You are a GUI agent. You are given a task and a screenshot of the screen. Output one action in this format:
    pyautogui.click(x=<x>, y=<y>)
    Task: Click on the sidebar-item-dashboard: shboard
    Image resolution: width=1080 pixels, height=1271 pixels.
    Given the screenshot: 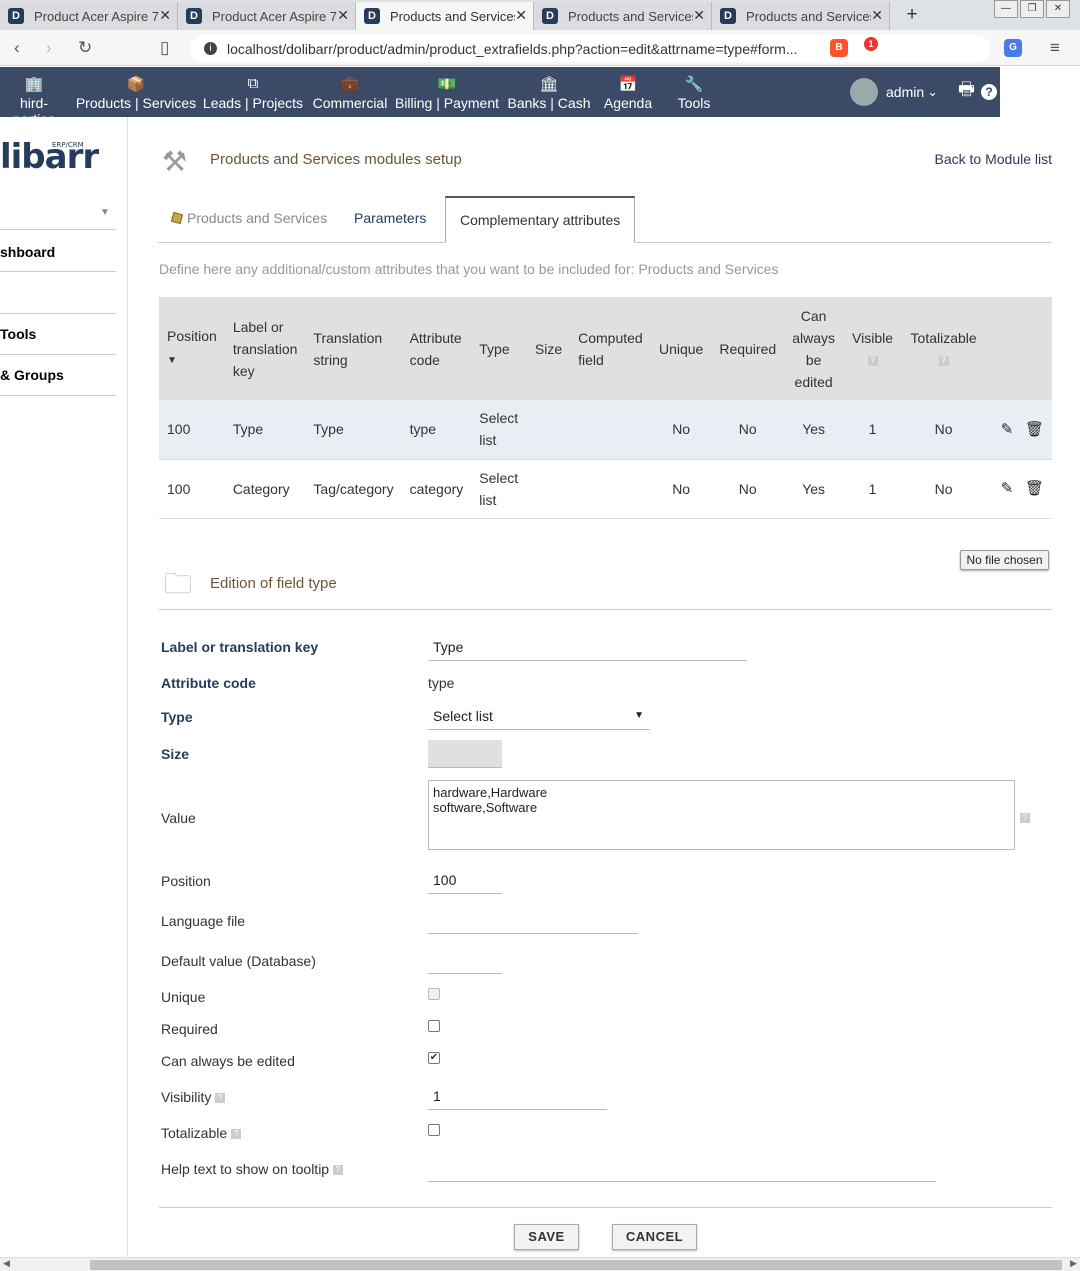 What is the action you would take?
    pyautogui.click(x=27, y=252)
    